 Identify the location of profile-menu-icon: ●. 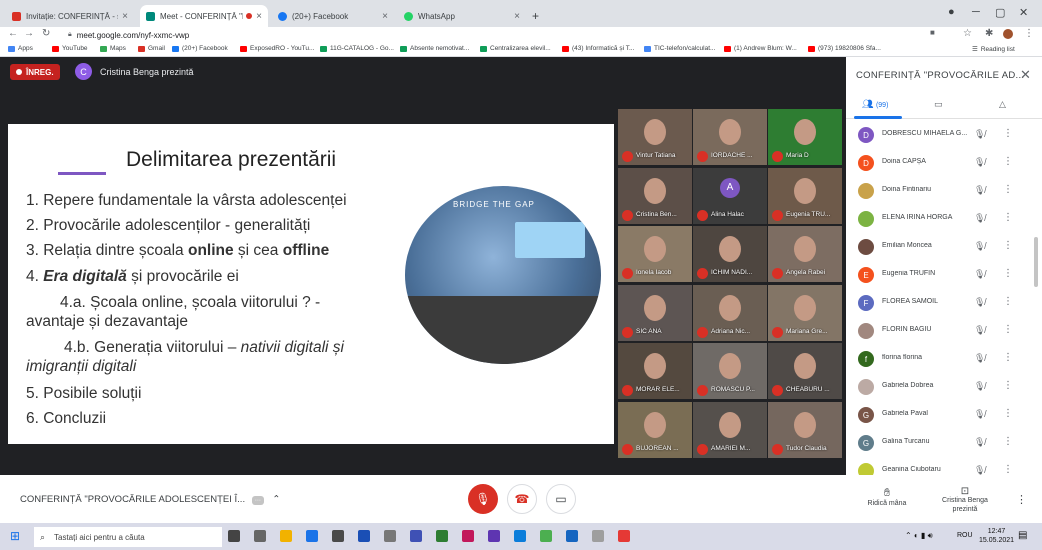
(951, 12).